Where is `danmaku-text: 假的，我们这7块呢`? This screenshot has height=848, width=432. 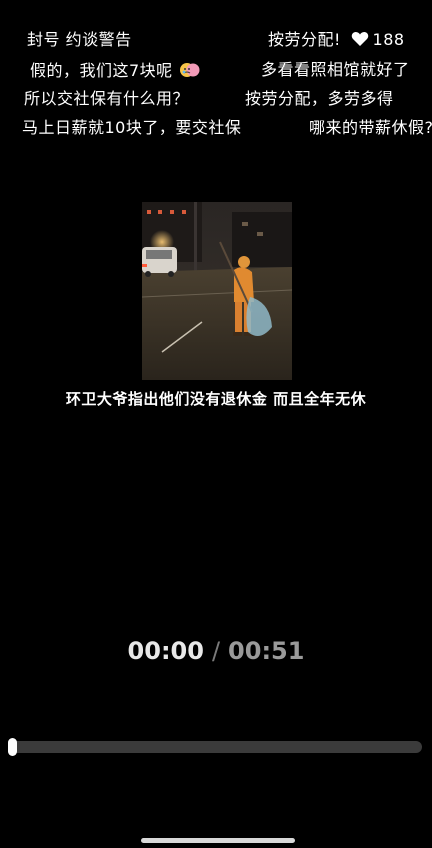 danmaku-text: 假的，我们这7块呢 is located at coordinates (101, 70).